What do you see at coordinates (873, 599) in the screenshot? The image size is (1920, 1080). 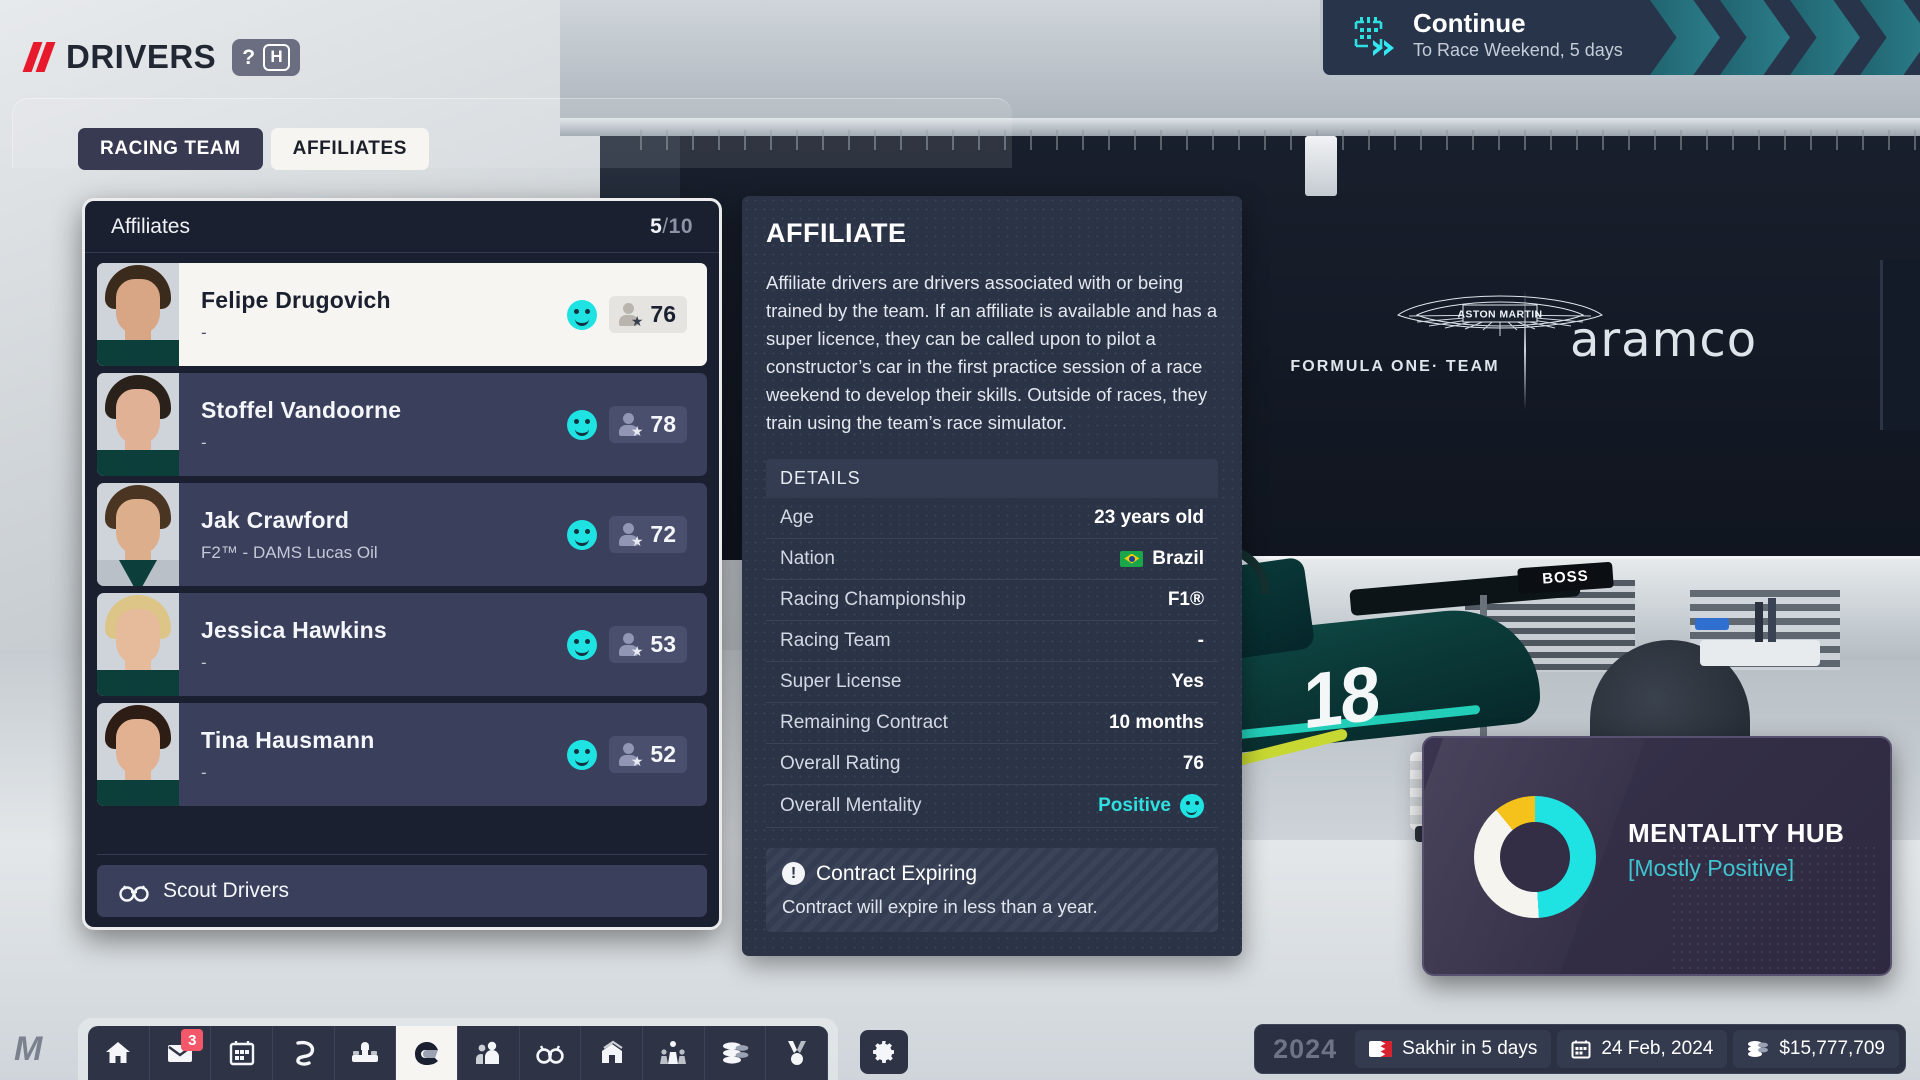 I see `detail-key: Racing Championship` at bounding box center [873, 599].